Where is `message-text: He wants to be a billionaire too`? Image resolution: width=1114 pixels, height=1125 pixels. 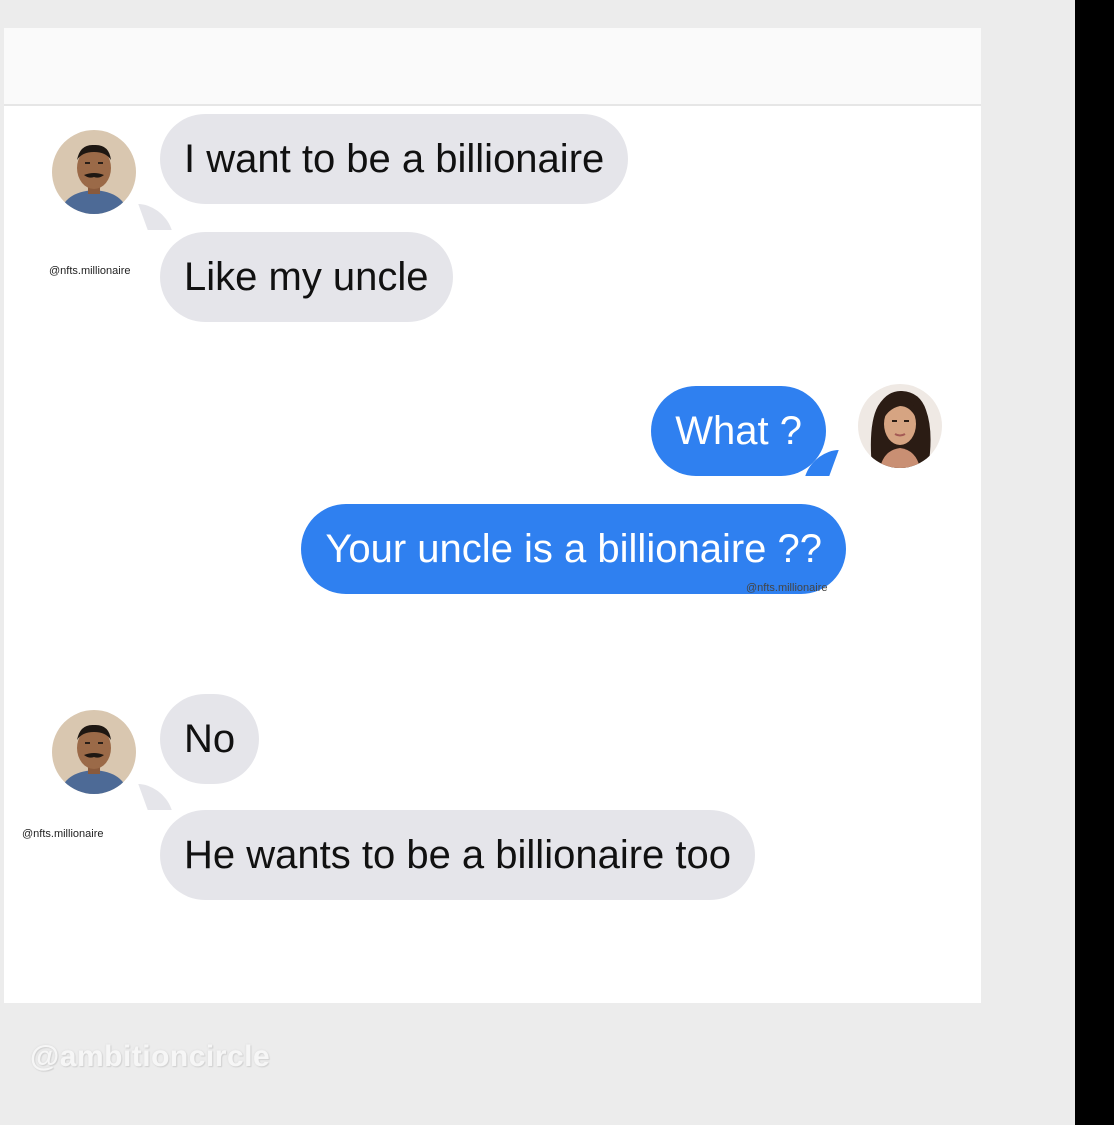
message-text: He wants to be a billionaire too is located at coordinates (457, 855).